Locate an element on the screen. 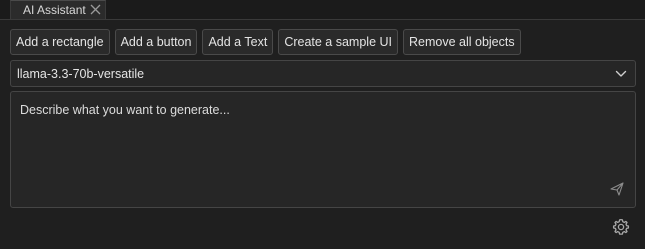 The width and height of the screenshot is (645, 249). model-select: llama-3.3-70b-versatile is located at coordinates (323, 73).